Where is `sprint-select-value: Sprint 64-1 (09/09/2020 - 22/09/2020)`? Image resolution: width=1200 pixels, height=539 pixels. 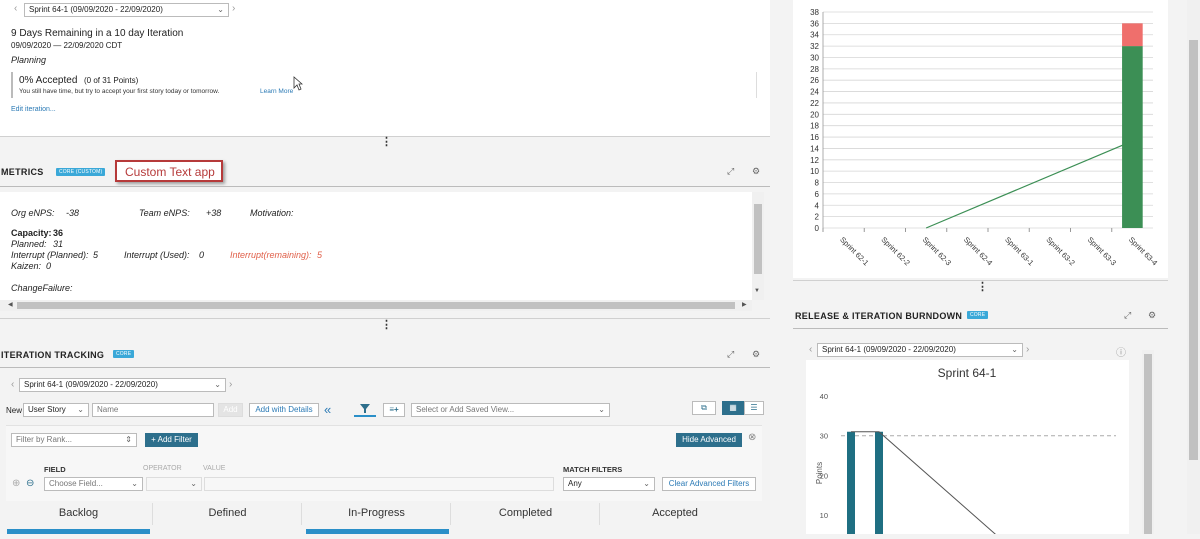 sprint-select-value: Sprint 64-1 (09/09/2020 - 22/09/2020) is located at coordinates (96, 9).